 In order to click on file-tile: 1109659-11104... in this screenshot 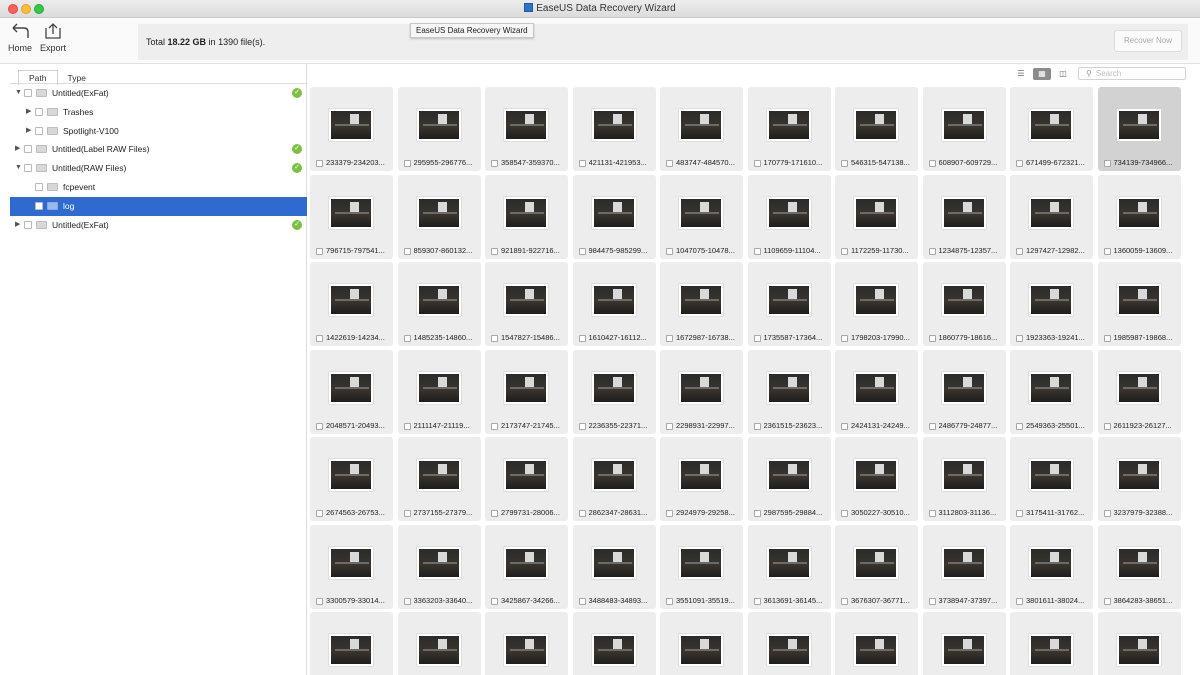, I will do `click(789, 216)`.